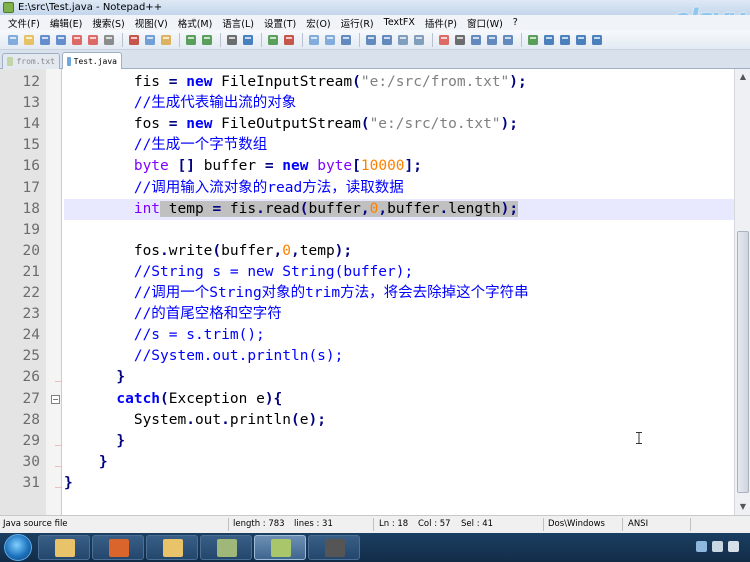 The width and height of the screenshot is (750, 562). Describe the element at coordinates (61, 40) in the screenshot. I see `save-all-button` at that location.